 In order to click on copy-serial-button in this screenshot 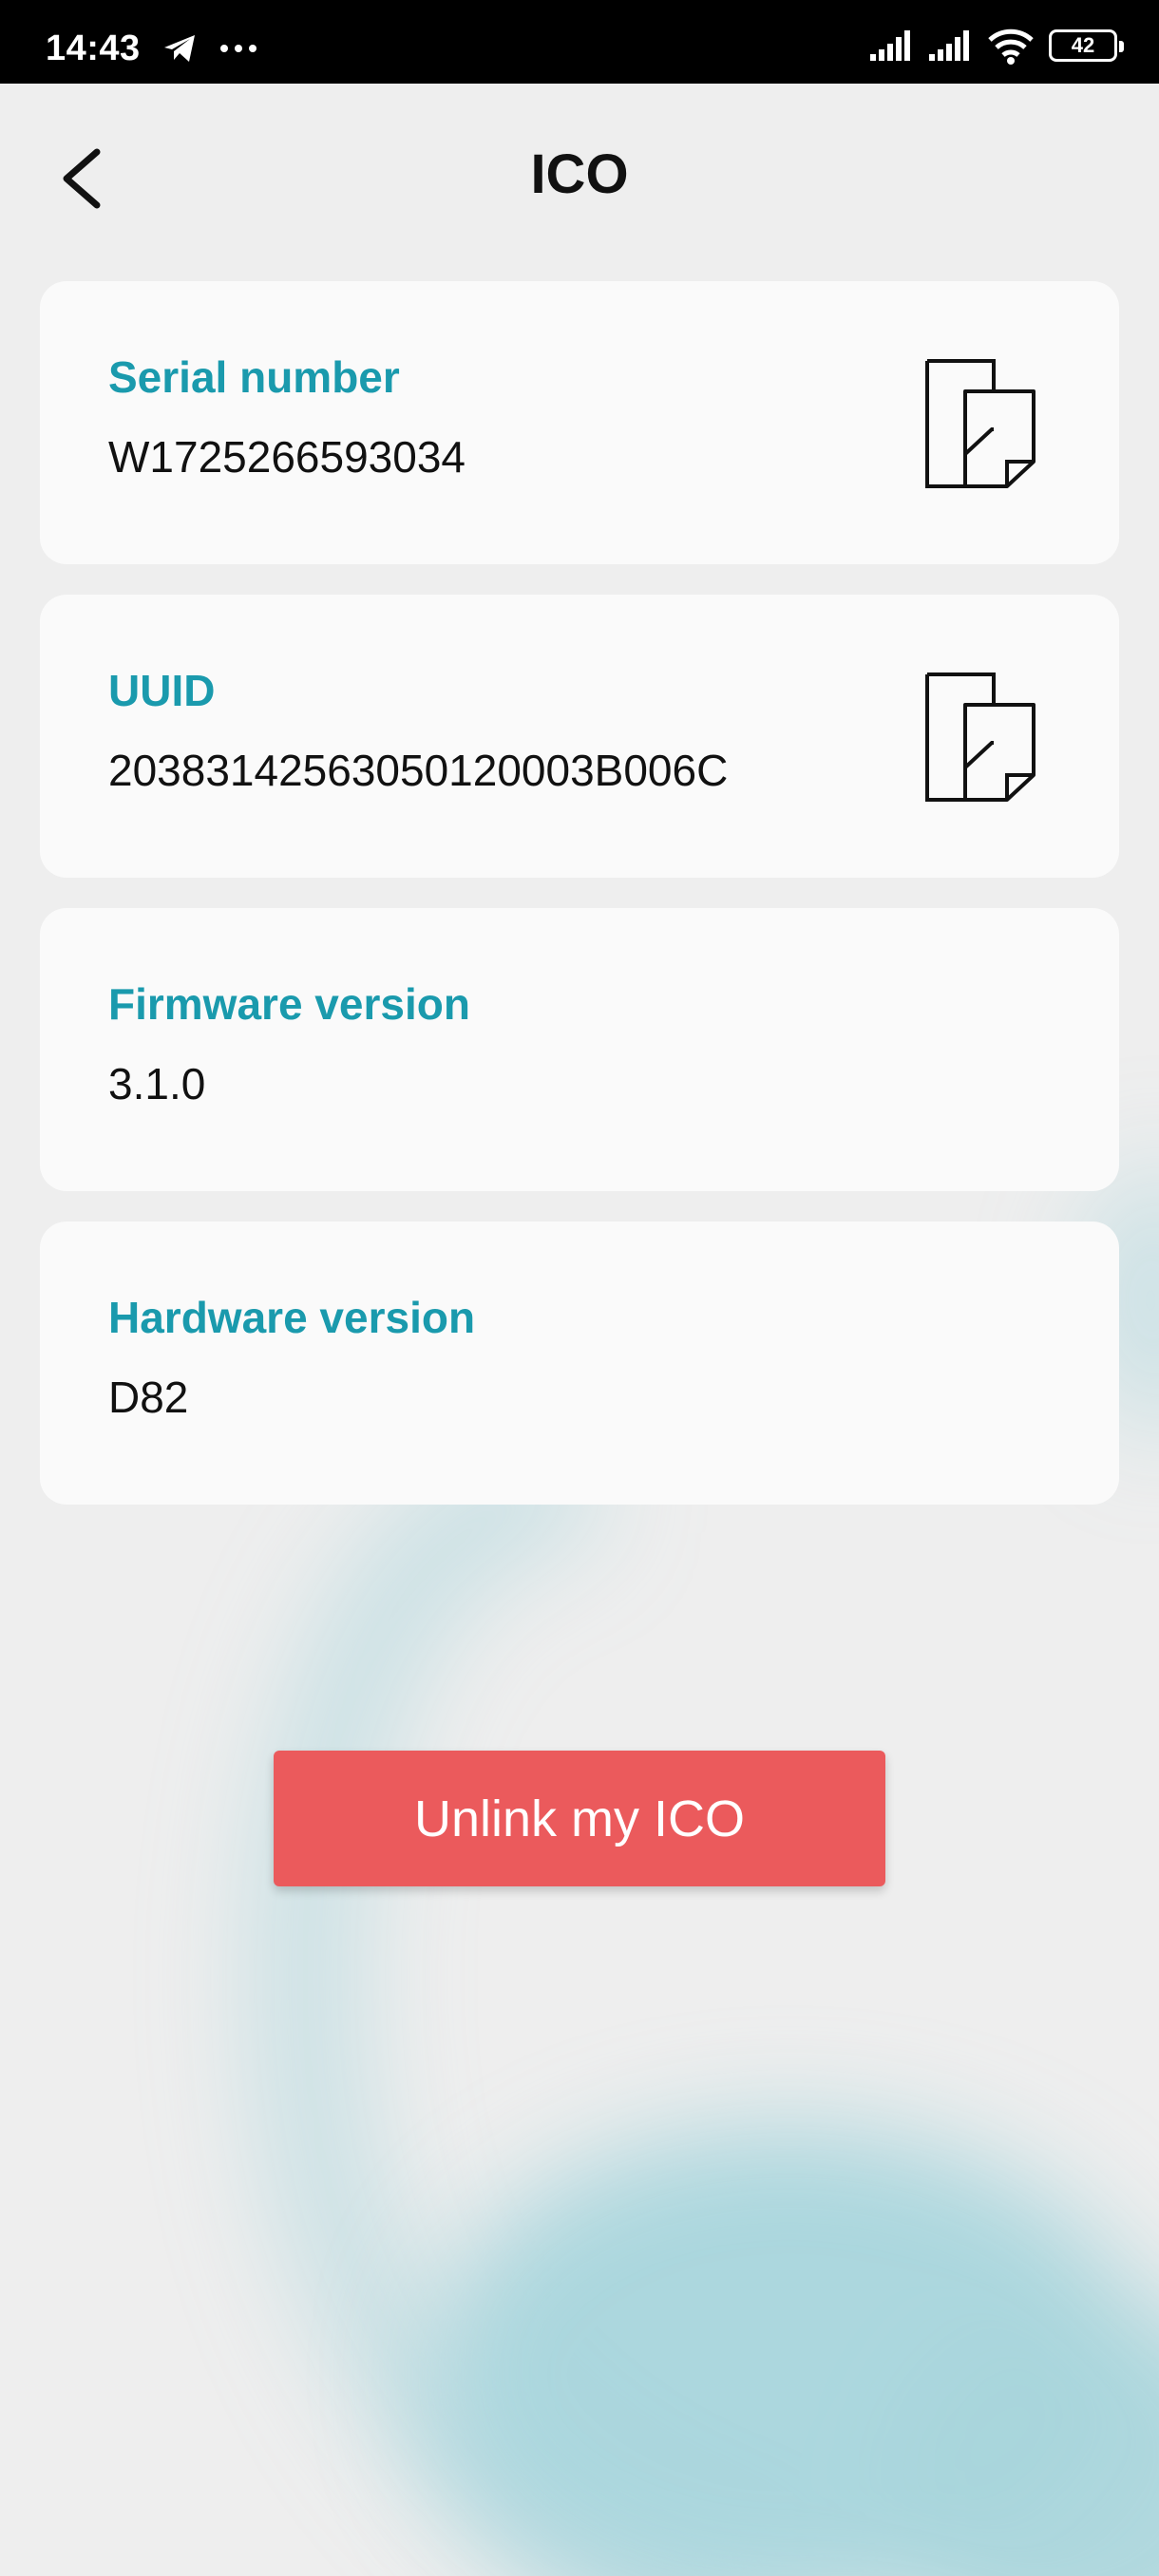, I will do `click(980, 423)`.